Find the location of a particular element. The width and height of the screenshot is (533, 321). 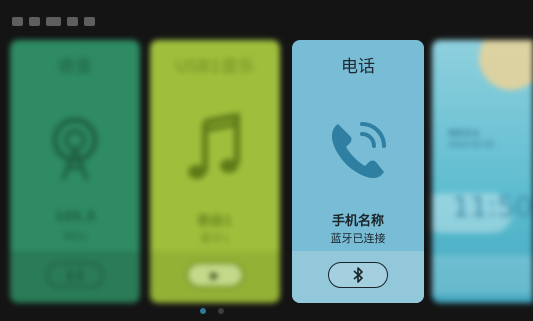

status-bar is located at coordinates (53, 21).